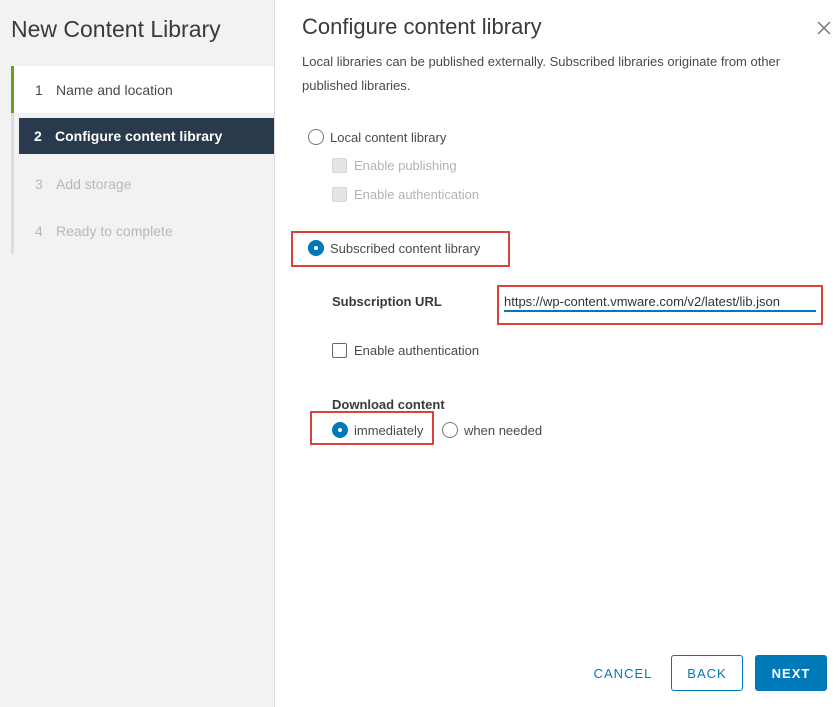 This screenshot has height=707, width=840. I want to click on radio-label: Local content library, so click(388, 137).